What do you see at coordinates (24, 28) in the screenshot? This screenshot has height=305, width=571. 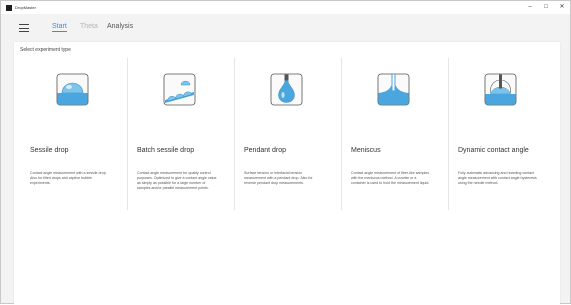 I see `hamburger-menu-icon` at bounding box center [24, 28].